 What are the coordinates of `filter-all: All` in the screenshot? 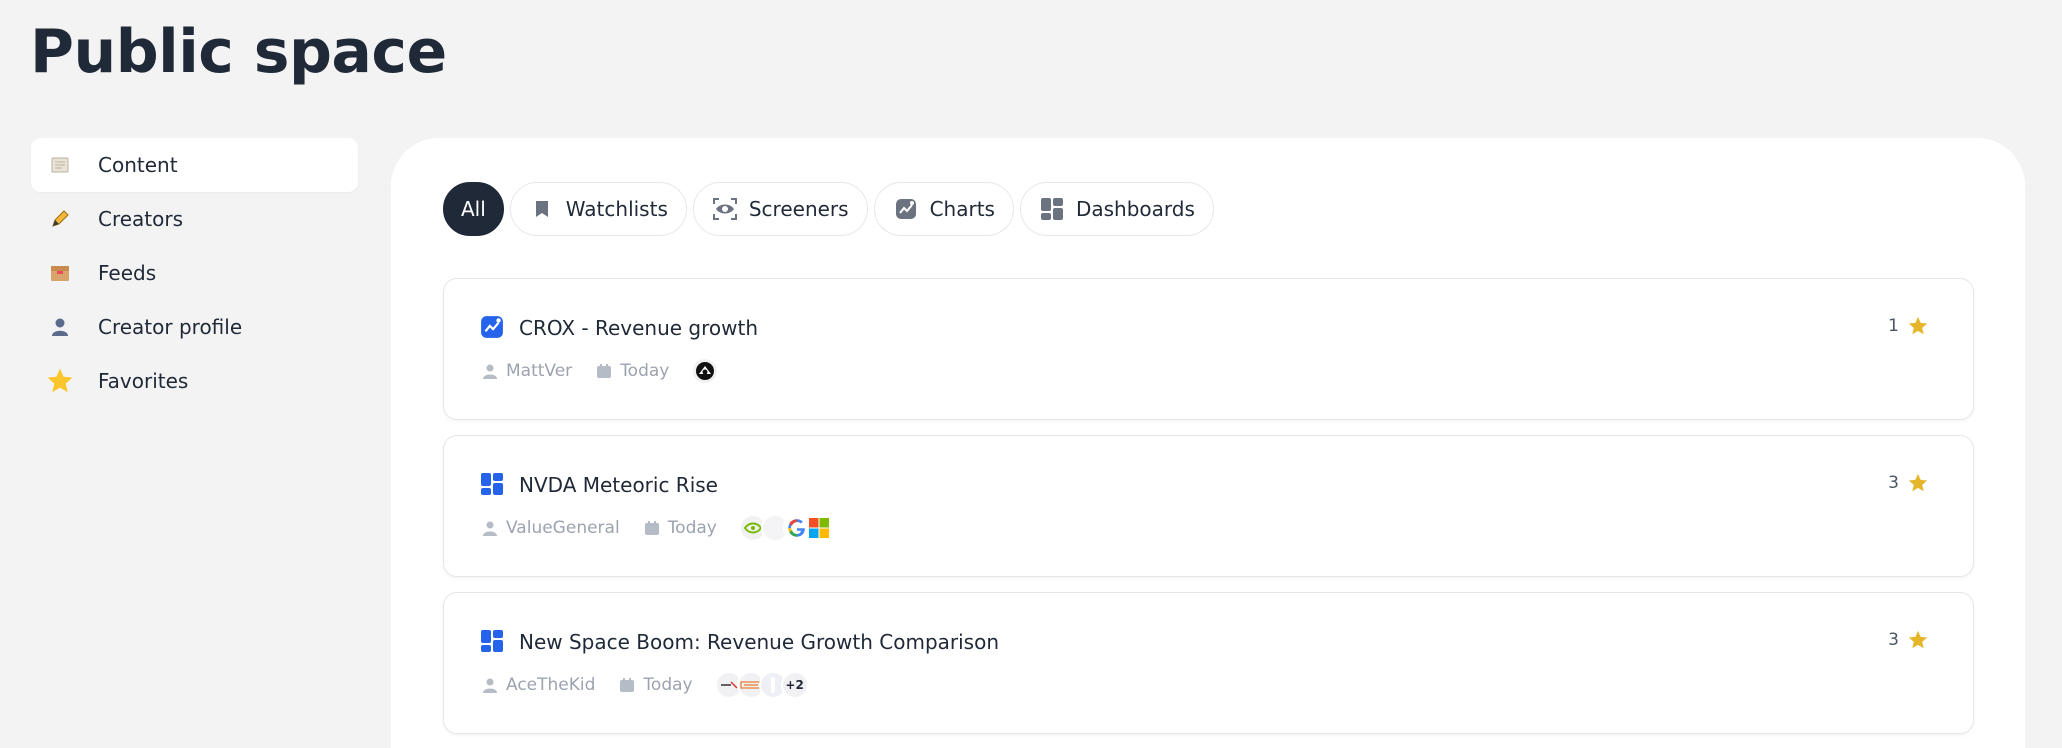 It's located at (473, 209).